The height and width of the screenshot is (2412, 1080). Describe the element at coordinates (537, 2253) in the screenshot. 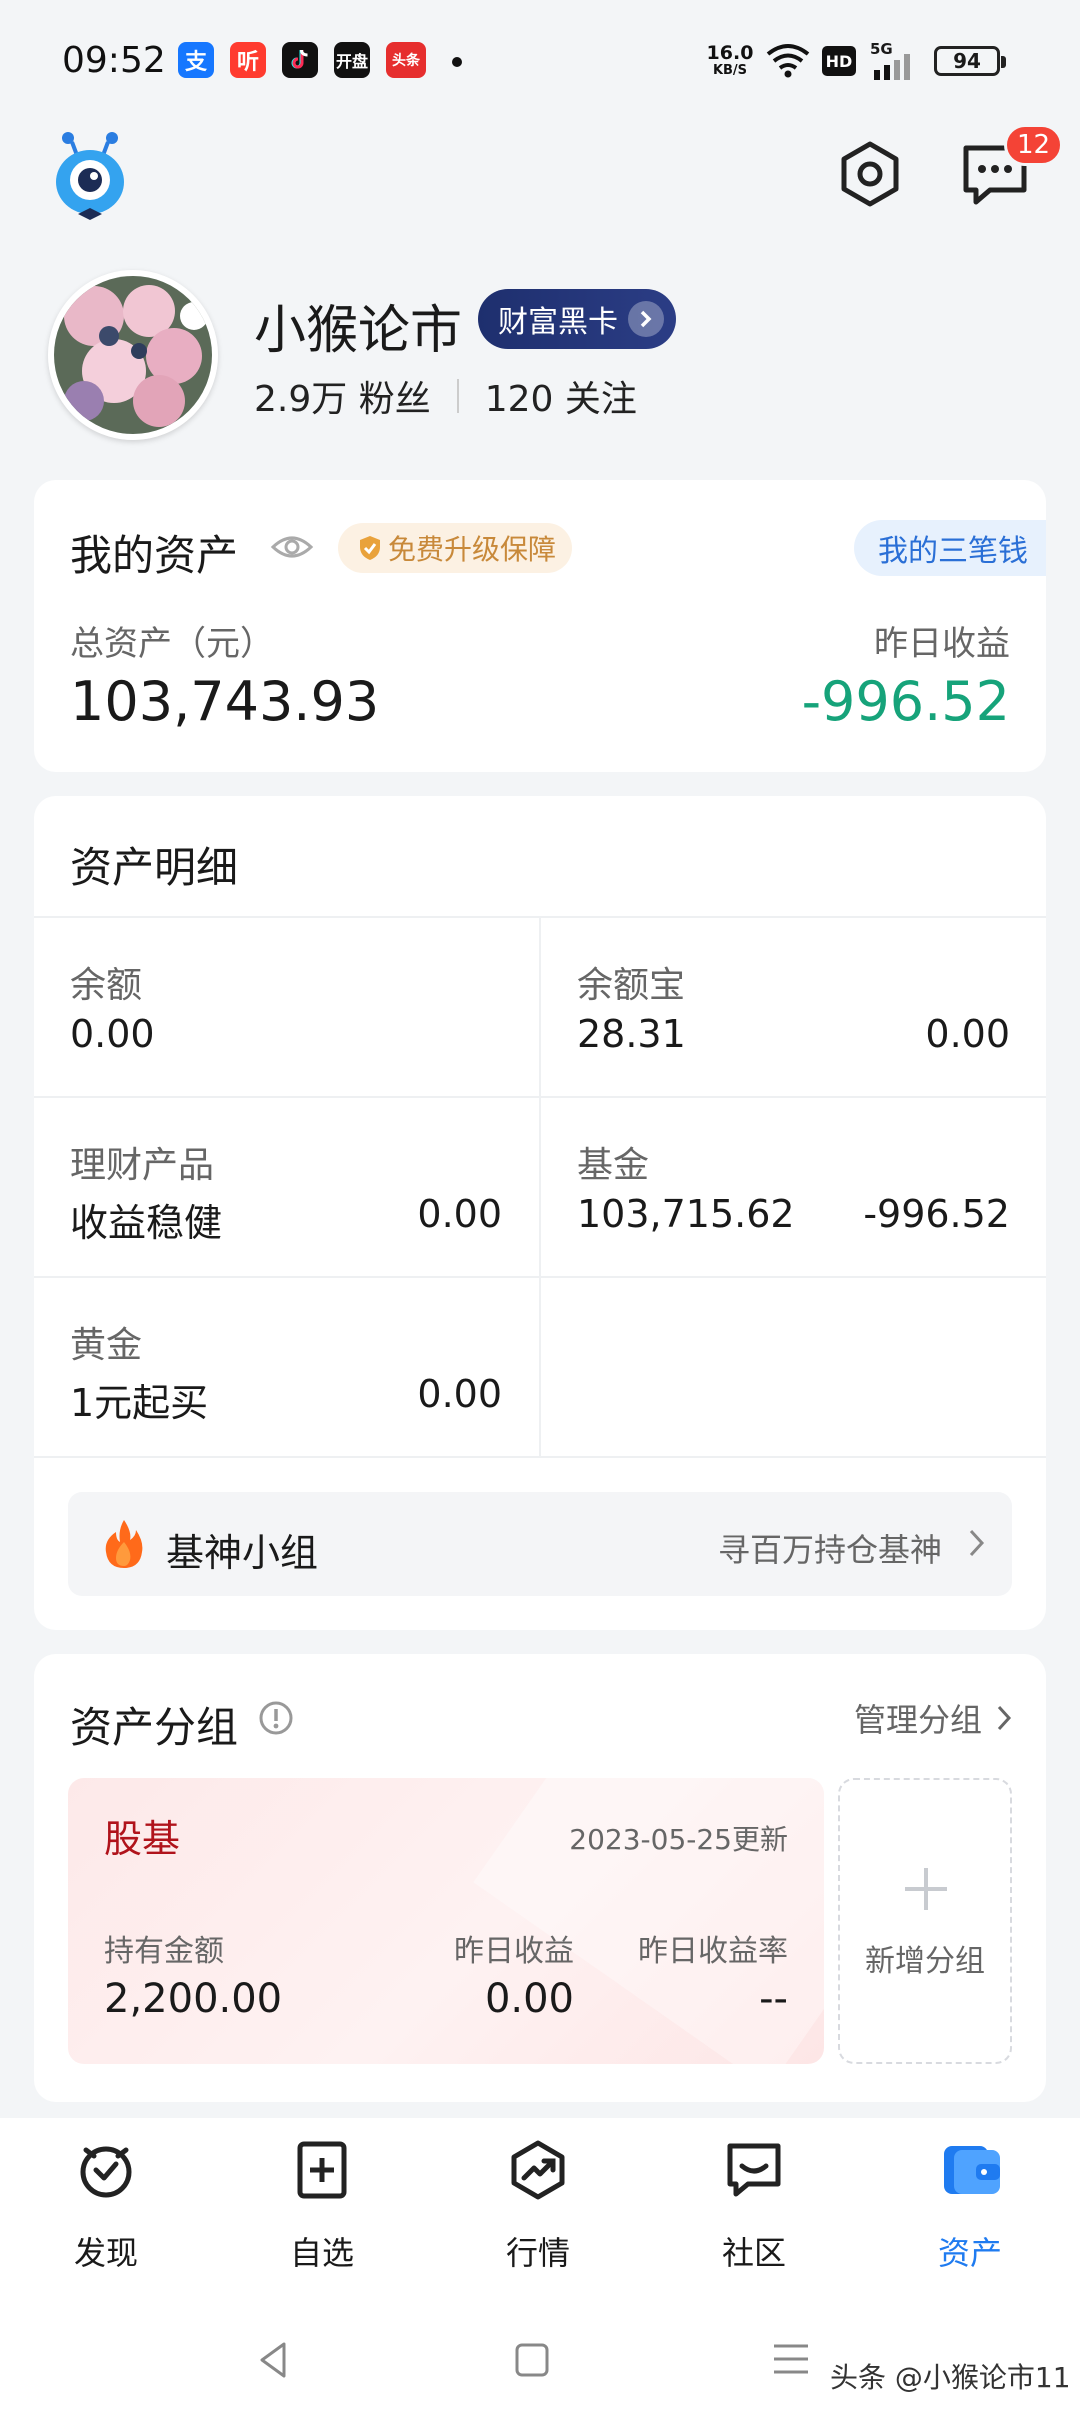

I see `tab-market-label: 行情` at that location.